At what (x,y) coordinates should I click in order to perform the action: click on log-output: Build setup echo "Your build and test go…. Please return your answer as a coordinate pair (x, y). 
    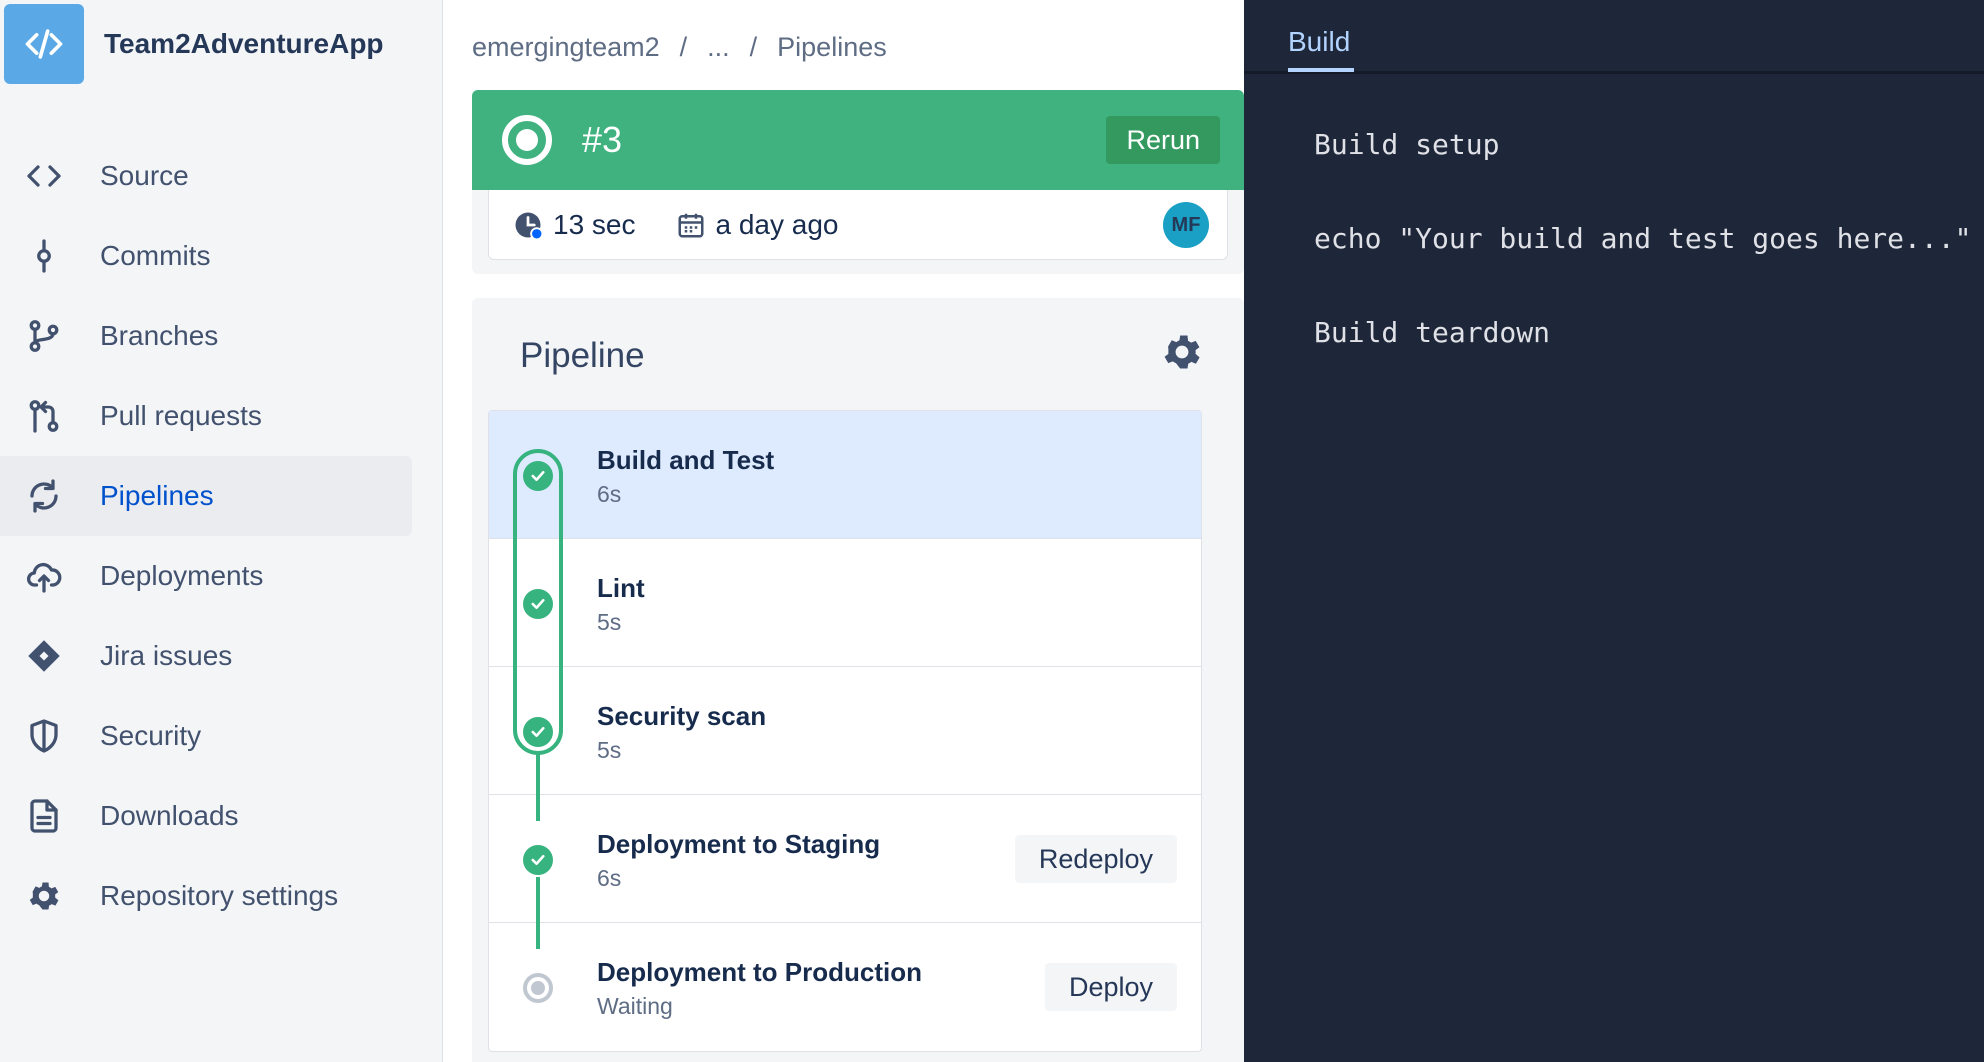
    Looking at the image, I should click on (1642, 269).